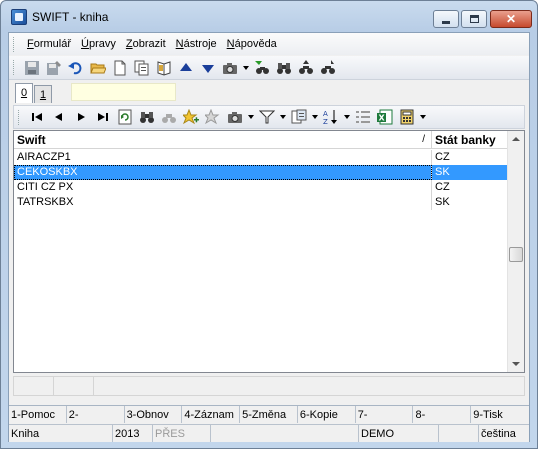 The width and height of the screenshot is (538, 449). What do you see at coordinates (262, 68) in the screenshot?
I see `filter-find-button` at bounding box center [262, 68].